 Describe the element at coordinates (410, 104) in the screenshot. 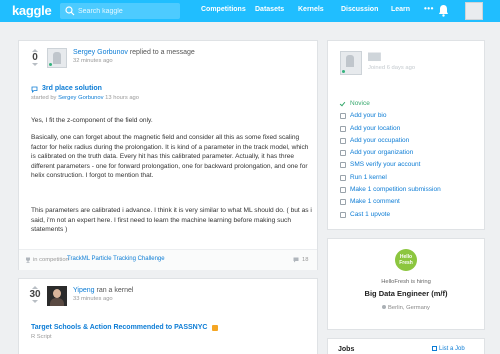

I see `checklist-item-novice: Novice` at that location.